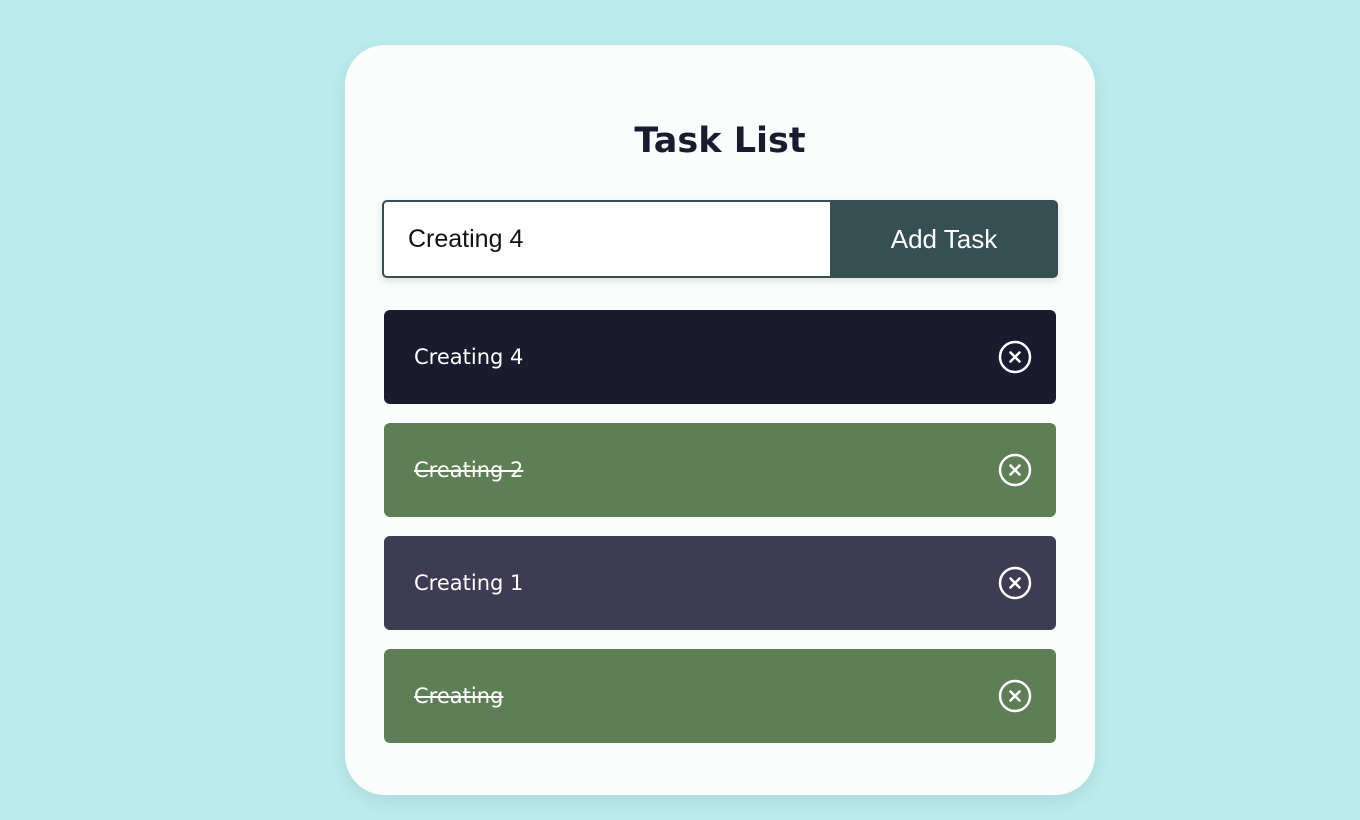 The height and width of the screenshot is (820, 1360). What do you see at coordinates (469, 583) in the screenshot?
I see `task-text: Creating 1` at bounding box center [469, 583].